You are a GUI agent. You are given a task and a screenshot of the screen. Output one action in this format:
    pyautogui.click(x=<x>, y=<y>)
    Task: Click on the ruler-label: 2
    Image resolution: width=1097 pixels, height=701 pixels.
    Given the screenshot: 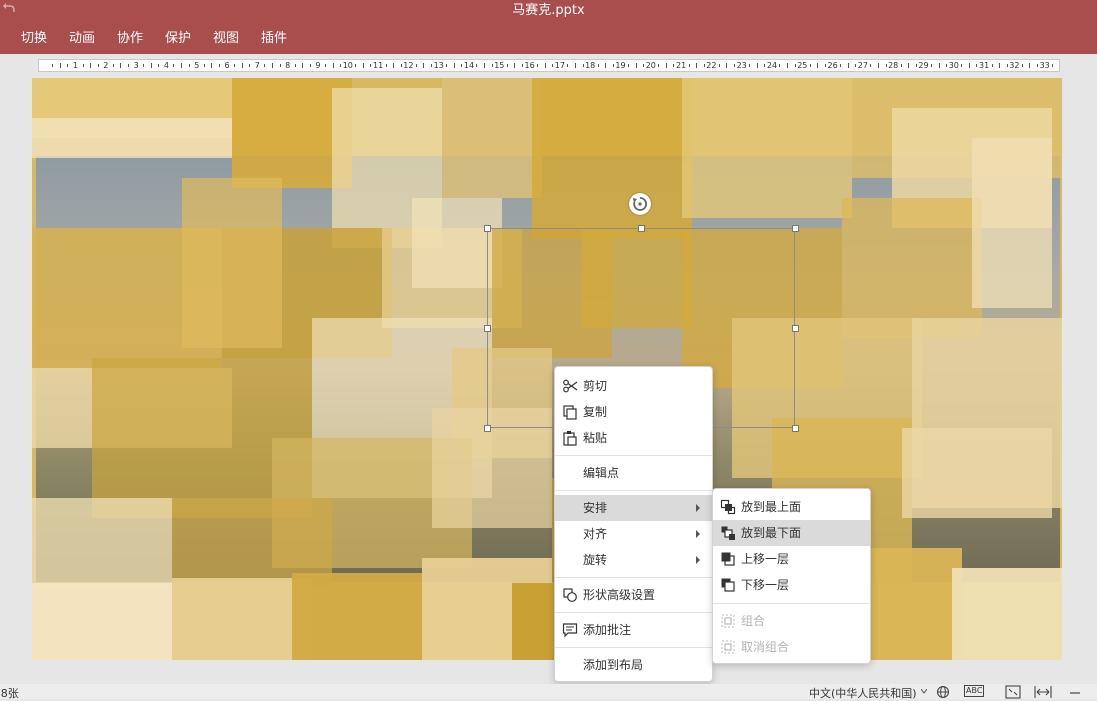 What is the action you would take?
    pyautogui.click(x=106, y=65)
    